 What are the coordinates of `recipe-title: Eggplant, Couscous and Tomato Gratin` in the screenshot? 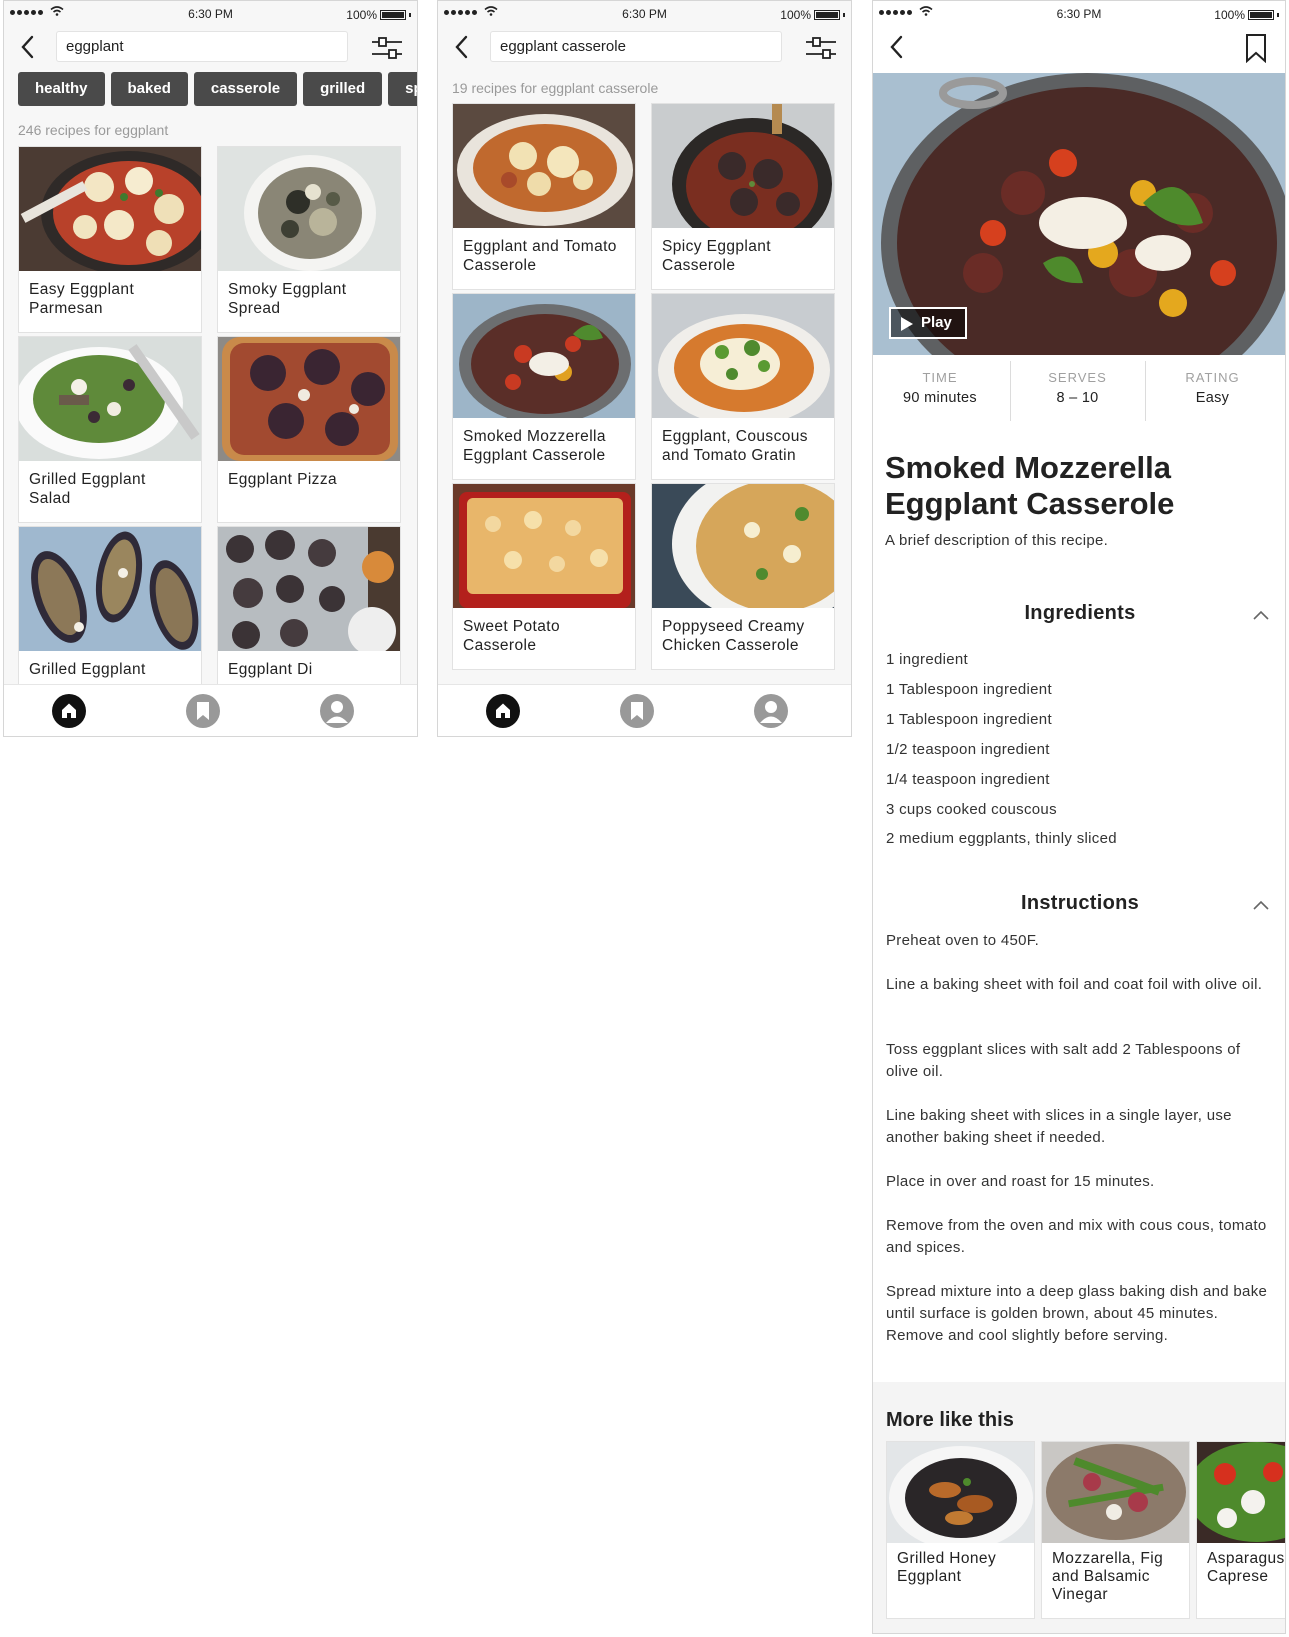 It's located at (735, 446).